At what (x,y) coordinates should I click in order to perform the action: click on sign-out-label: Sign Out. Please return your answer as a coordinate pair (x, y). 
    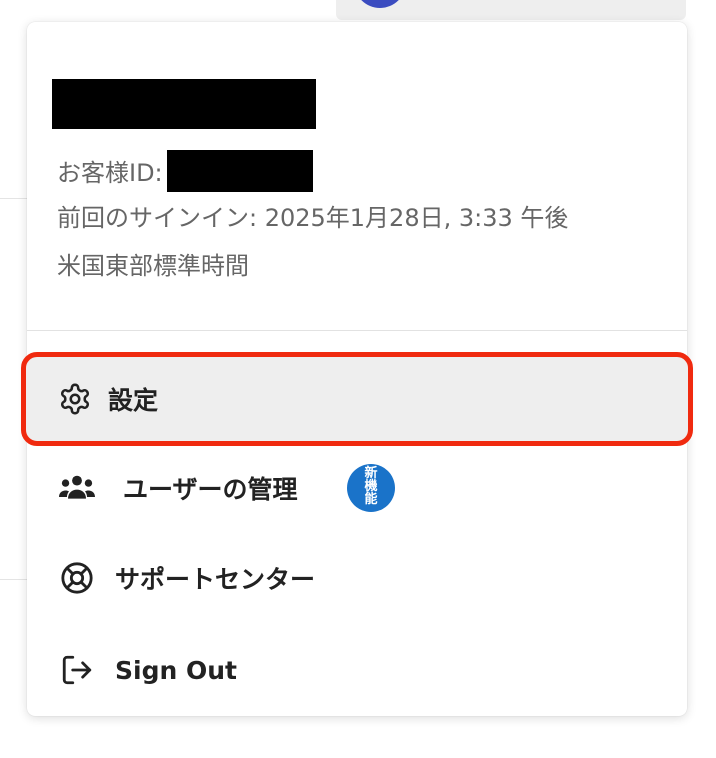
    Looking at the image, I should click on (176, 670).